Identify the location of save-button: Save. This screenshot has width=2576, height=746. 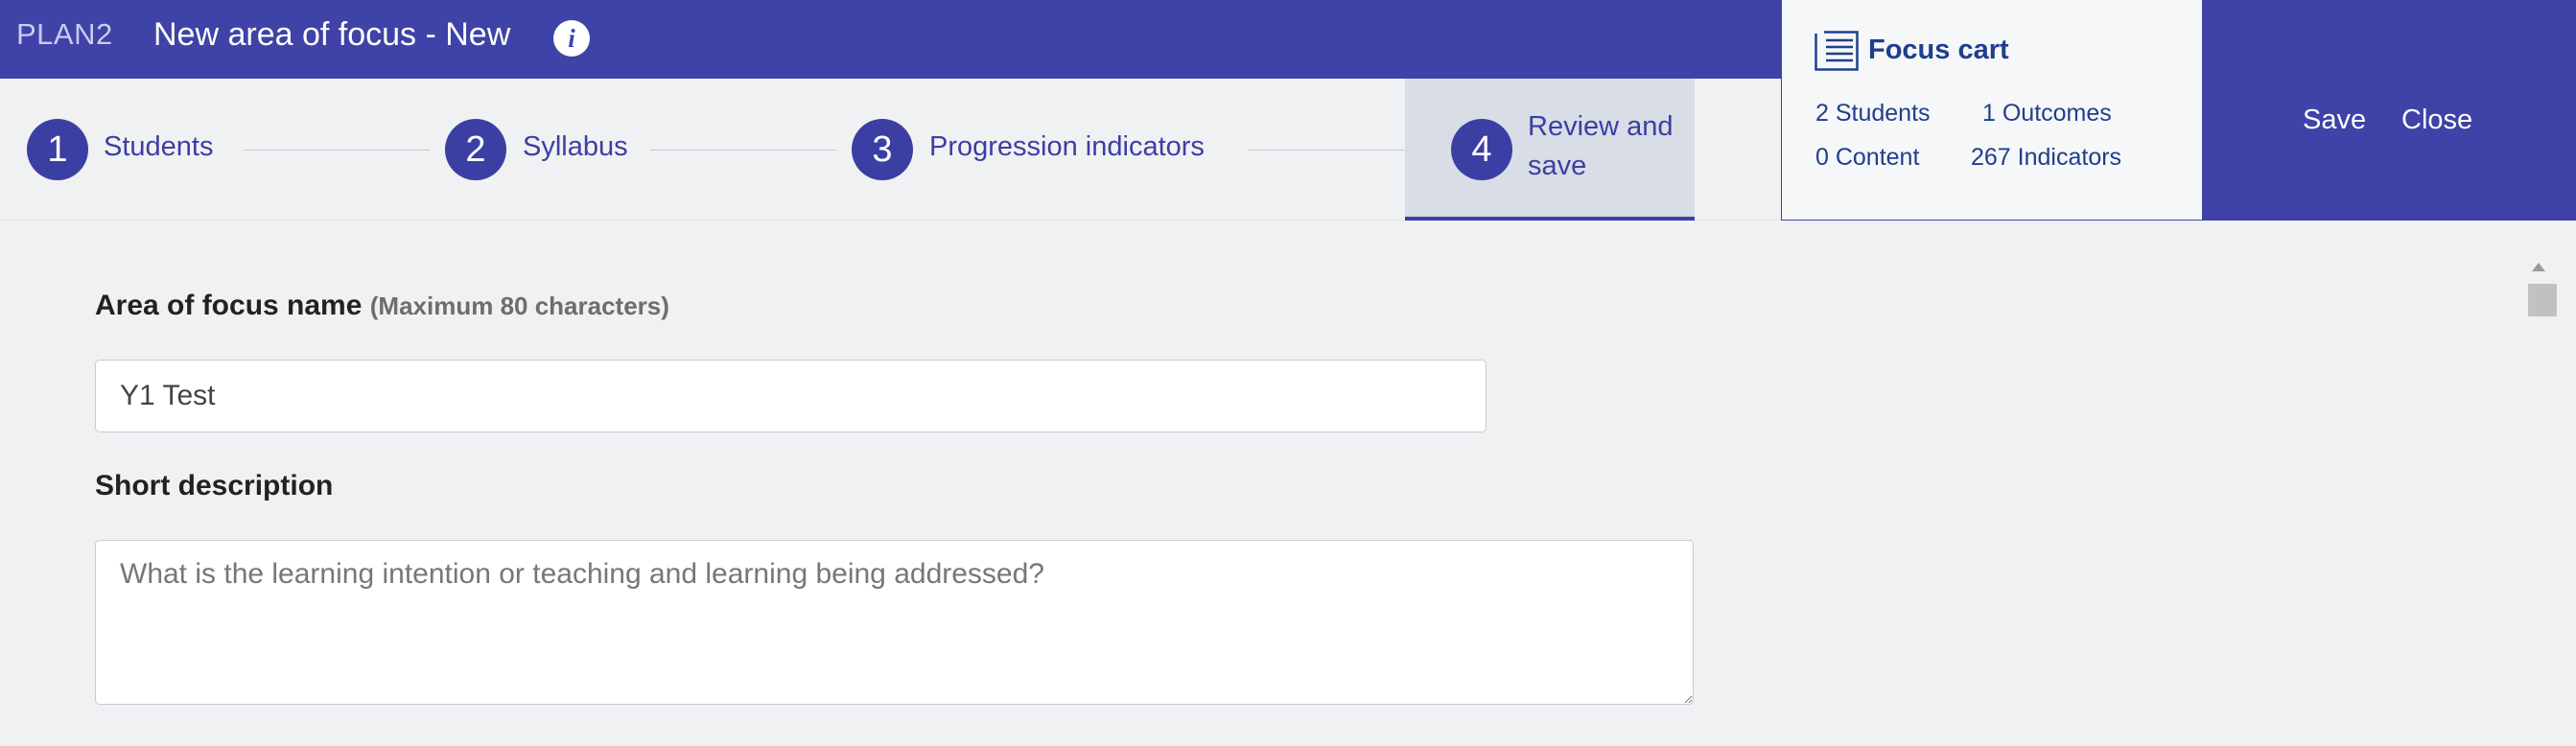
(2334, 121).